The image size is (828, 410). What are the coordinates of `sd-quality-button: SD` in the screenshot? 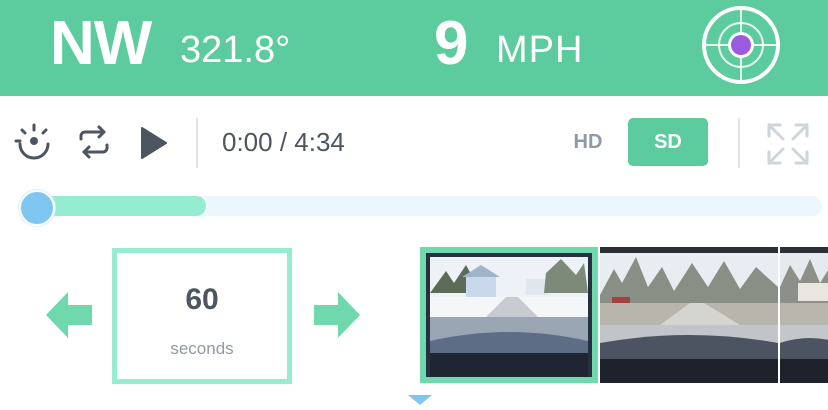 It's located at (668, 142).